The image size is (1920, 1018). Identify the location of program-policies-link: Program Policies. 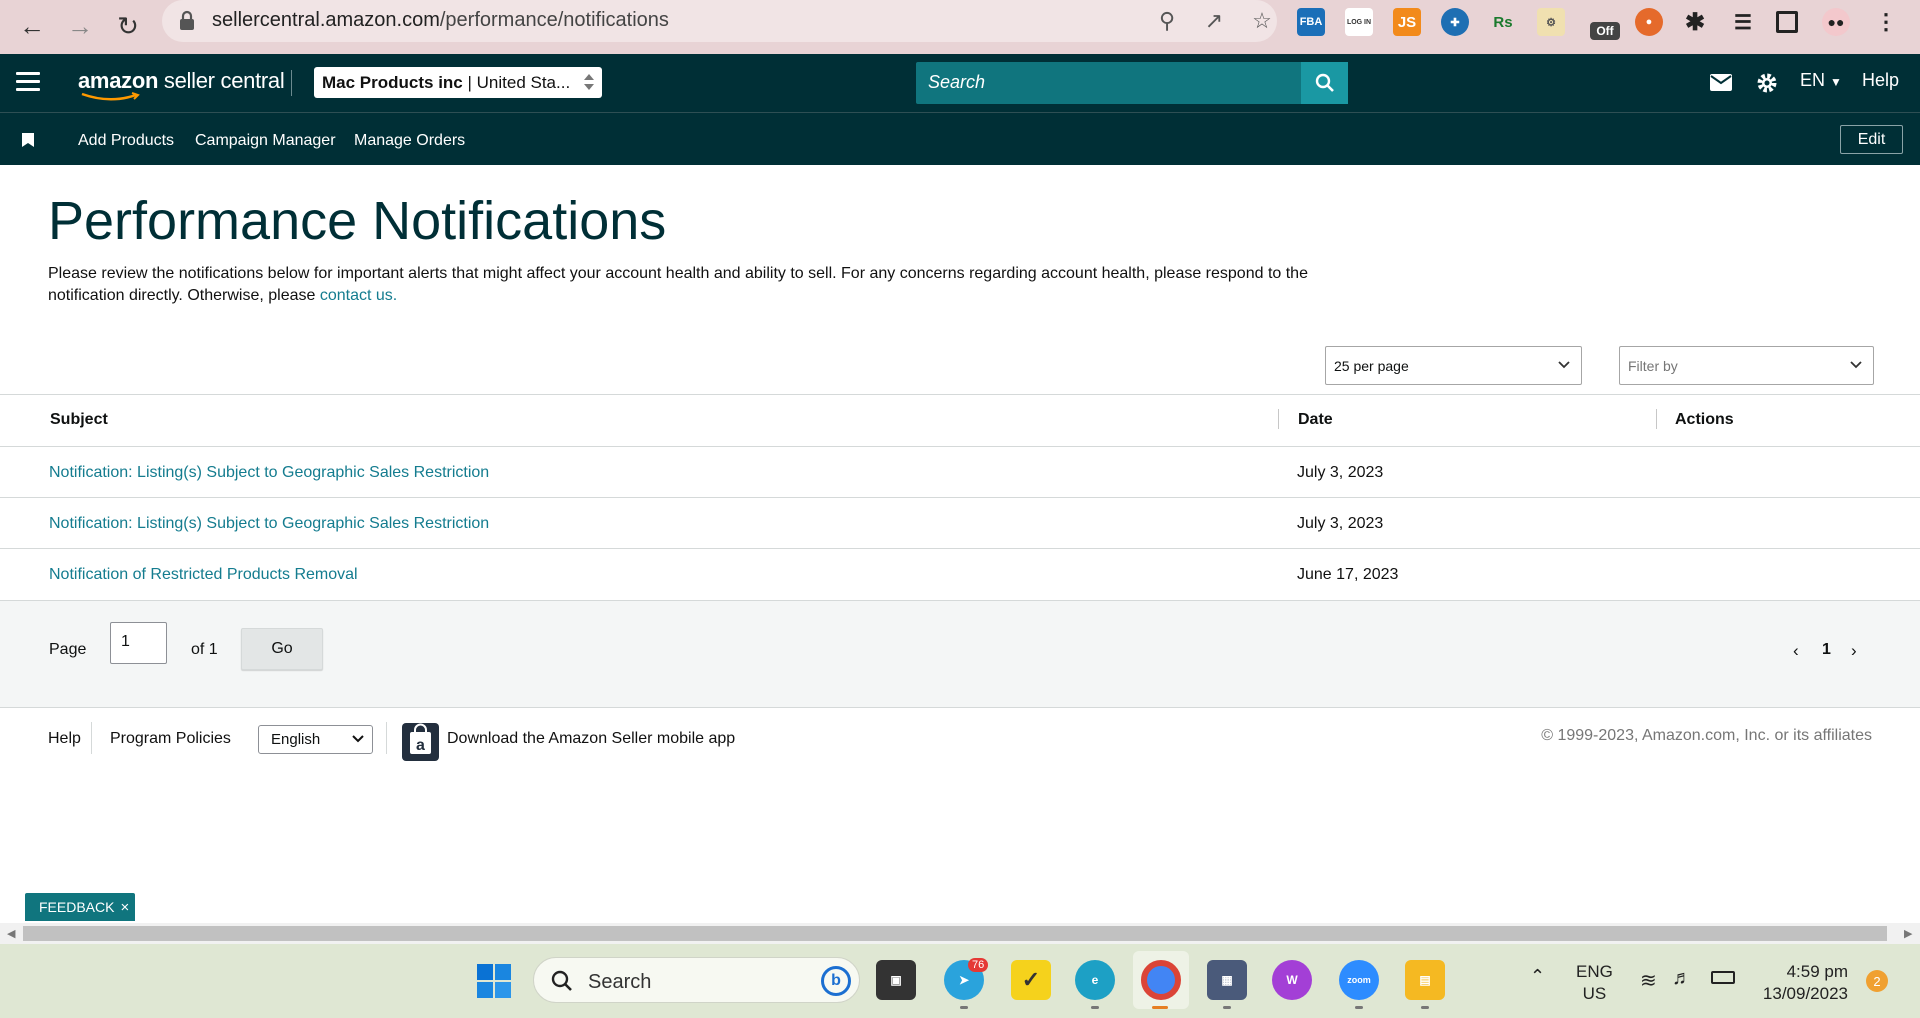
(170, 739).